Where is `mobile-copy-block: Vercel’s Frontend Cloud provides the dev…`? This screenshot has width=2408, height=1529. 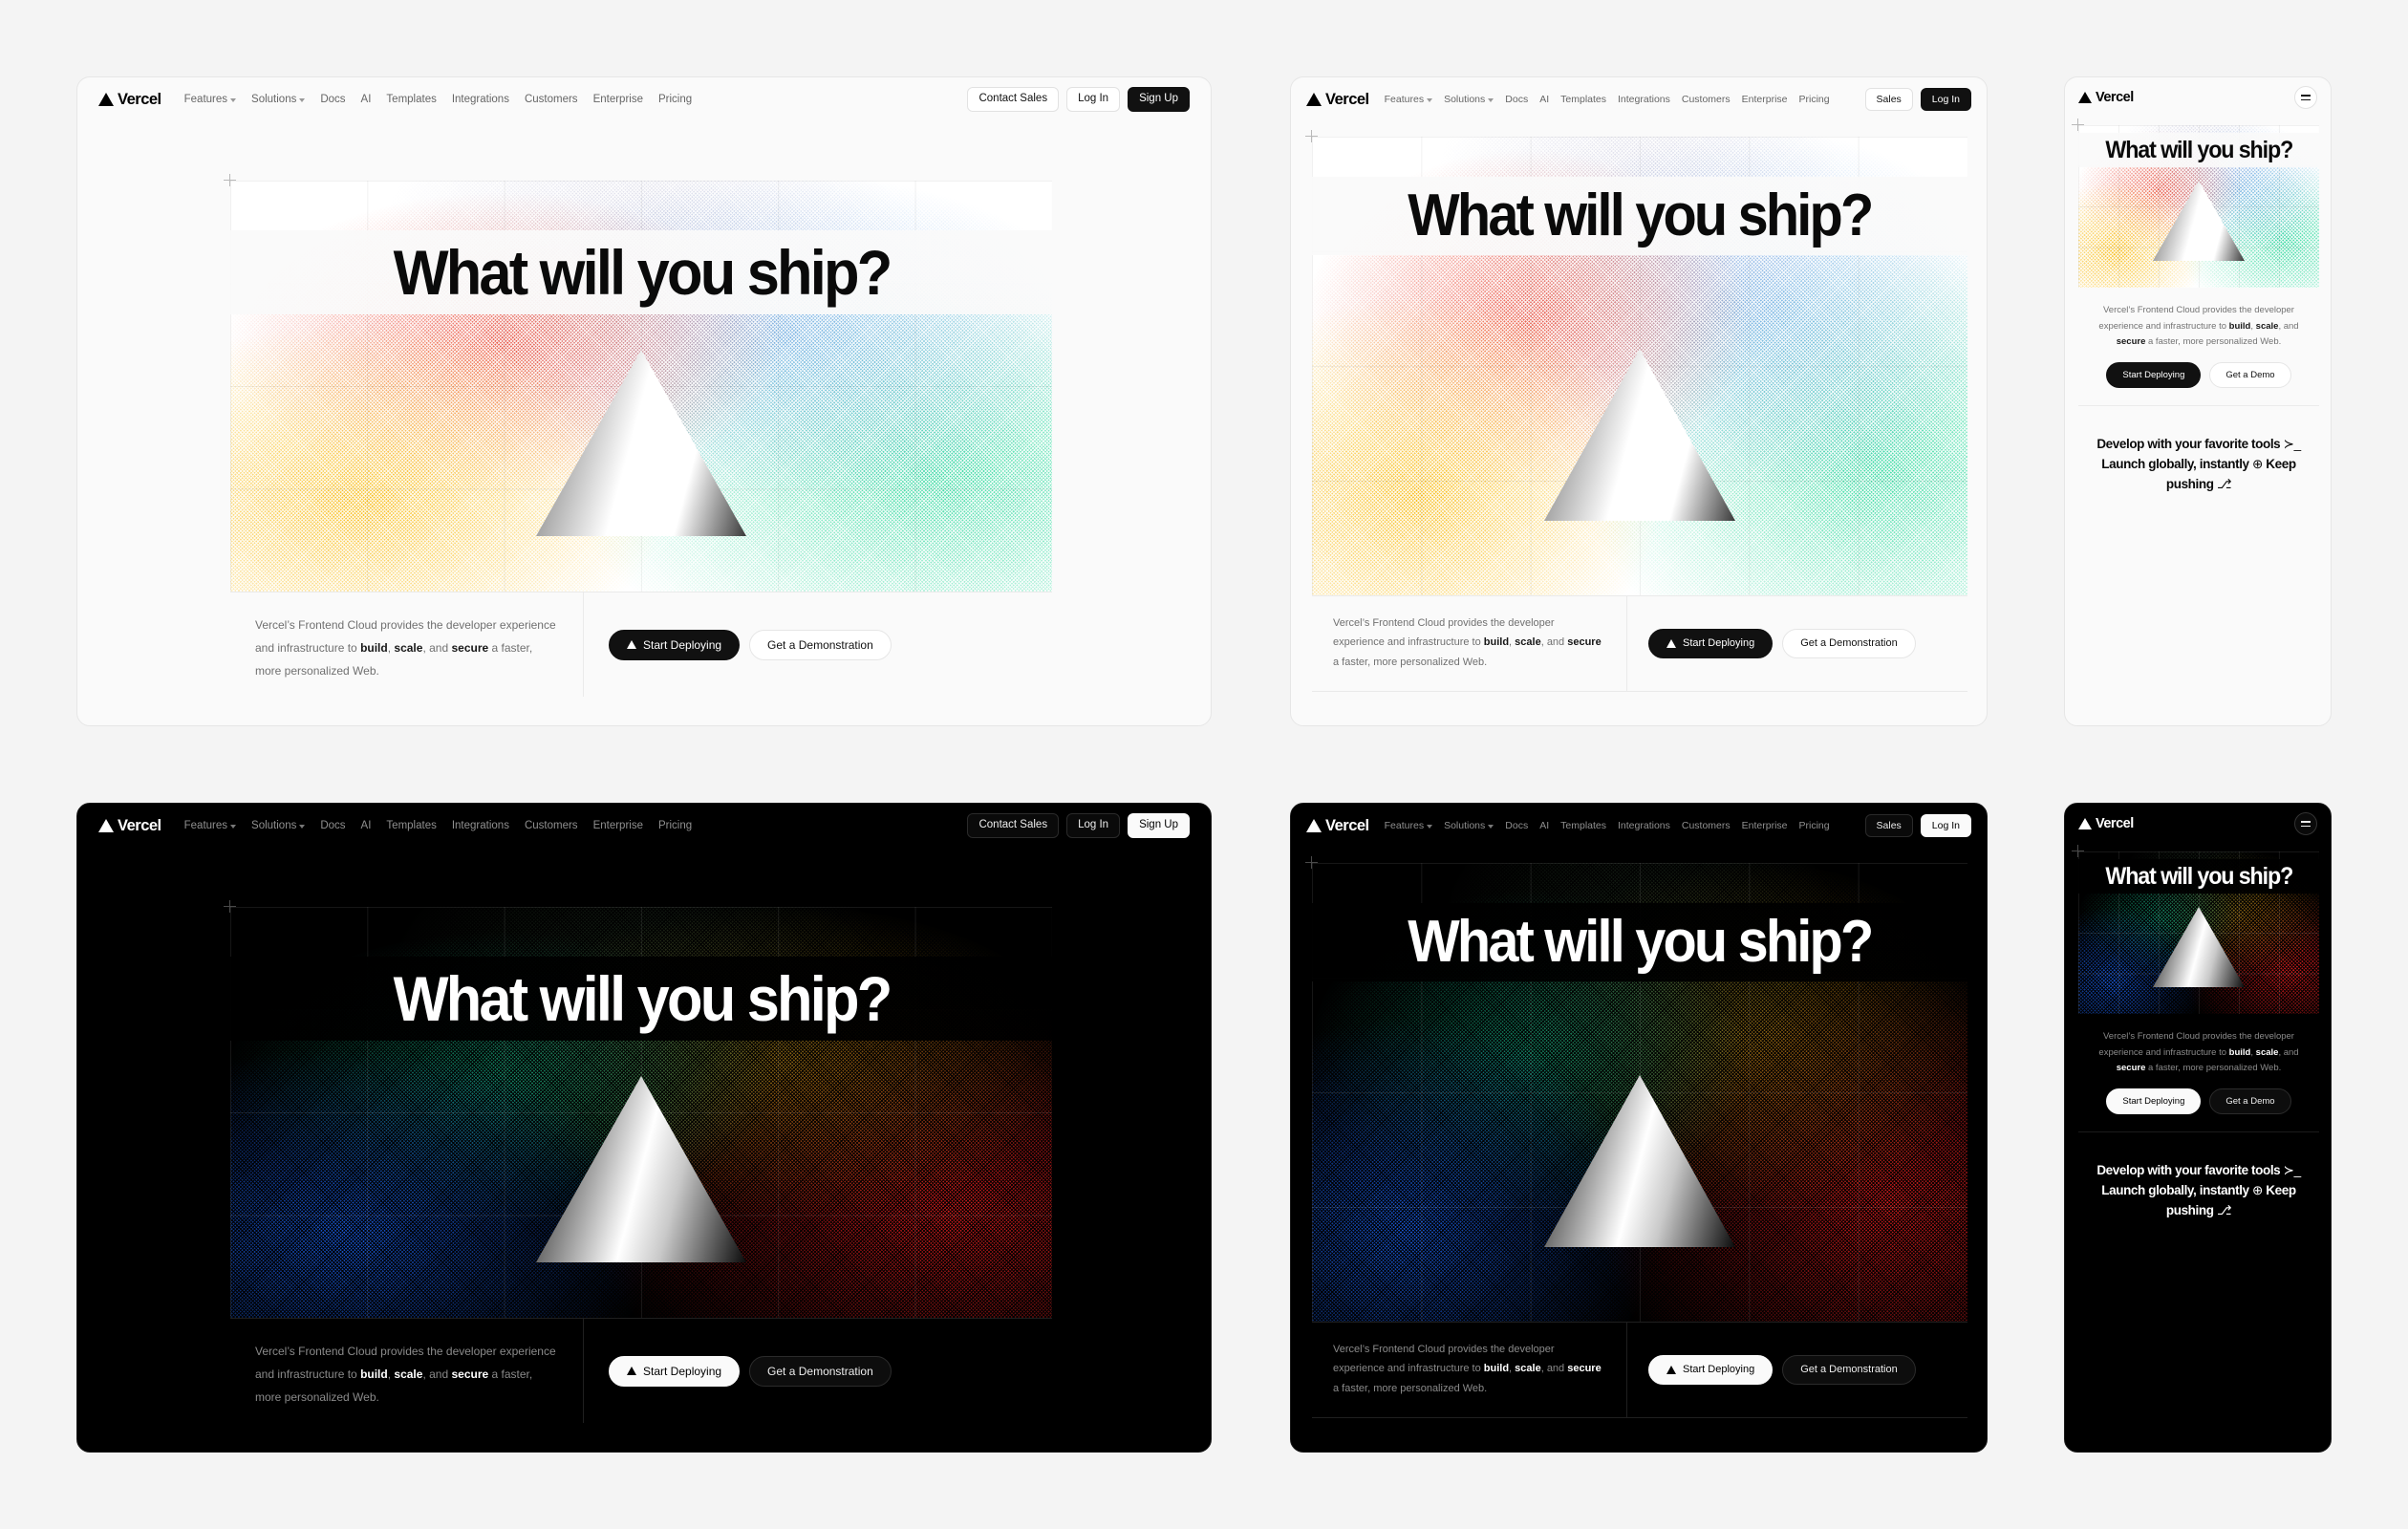 mobile-copy-block: Vercel’s Frontend Cloud provides the dev… is located at coordinates (2199, 1133).